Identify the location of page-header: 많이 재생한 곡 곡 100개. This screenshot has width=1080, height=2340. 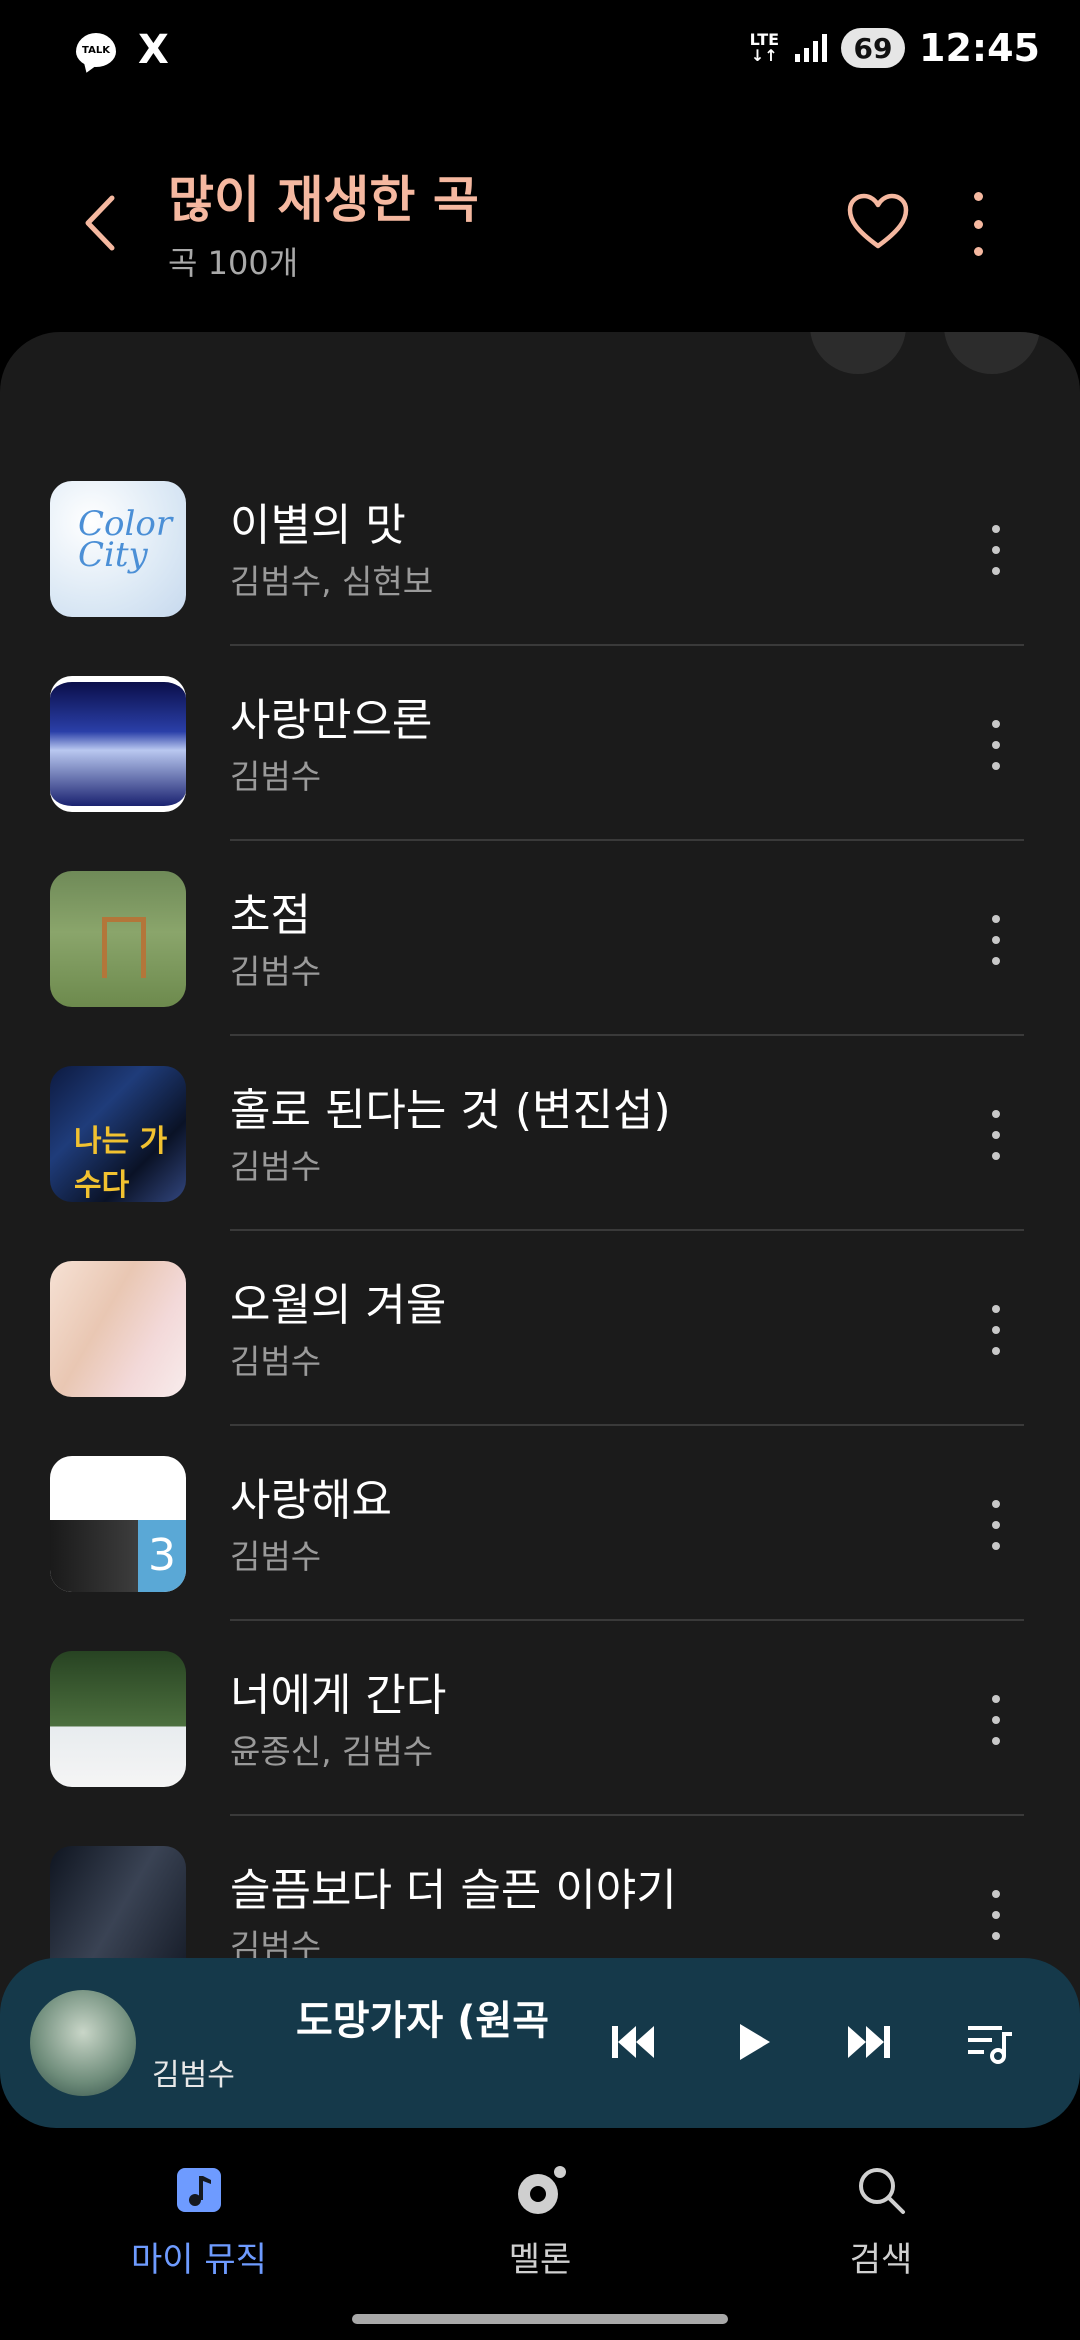
(540, 220).